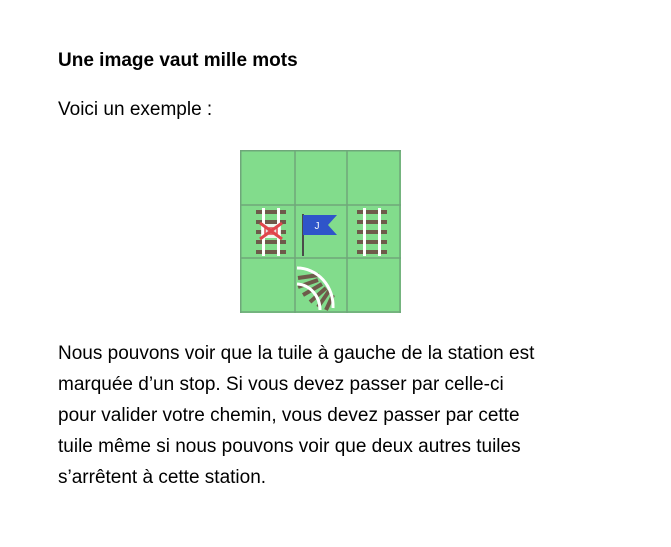 This screenshot has height=547, width=671. Describe the element at coordinates (317, 226) in the screenshot. I see `station-flag-label: J` at that location.